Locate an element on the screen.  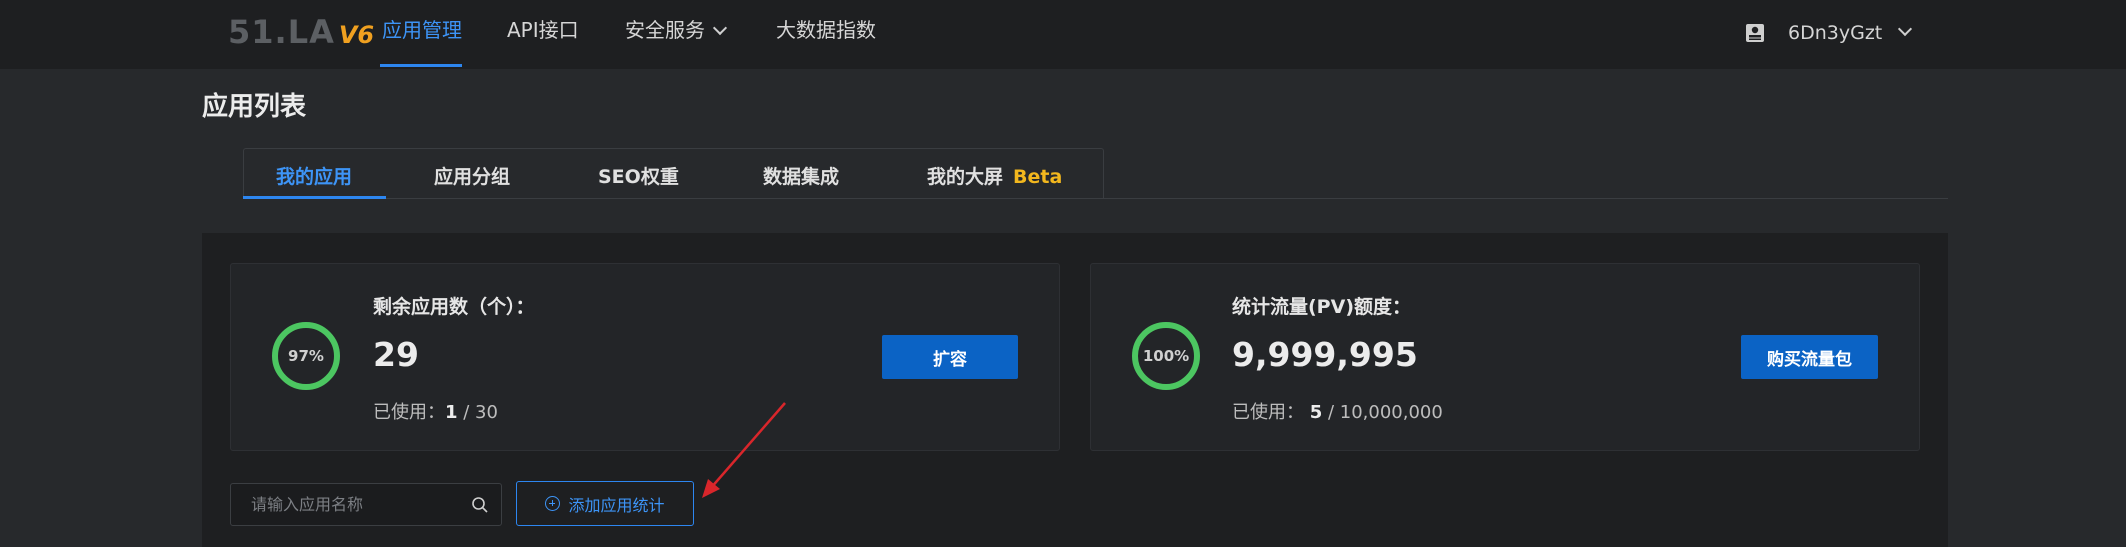
buy-traffic-button: 购买流量包 is located at coordinates (1809, 357).